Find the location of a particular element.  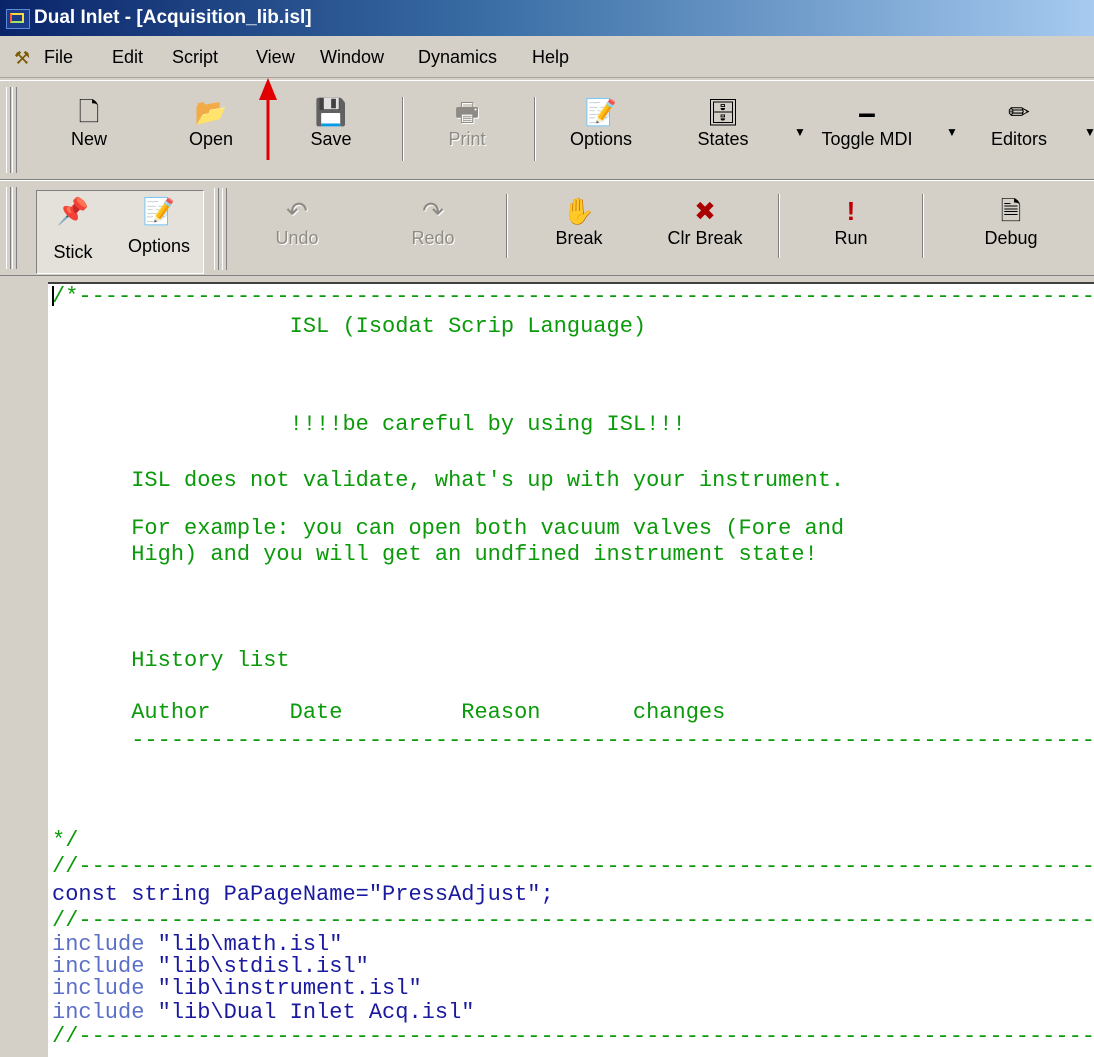

open-folder-icon: 📂 is located at coordinates (211, 112).